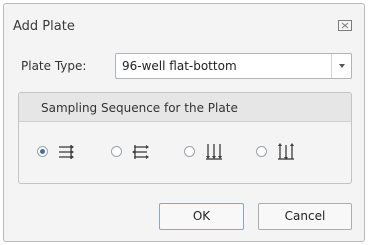 The height and width of the screenshot is (245, 368). I want to click on plate-type-value: 96-well flat-bottom, so click(179, 66).